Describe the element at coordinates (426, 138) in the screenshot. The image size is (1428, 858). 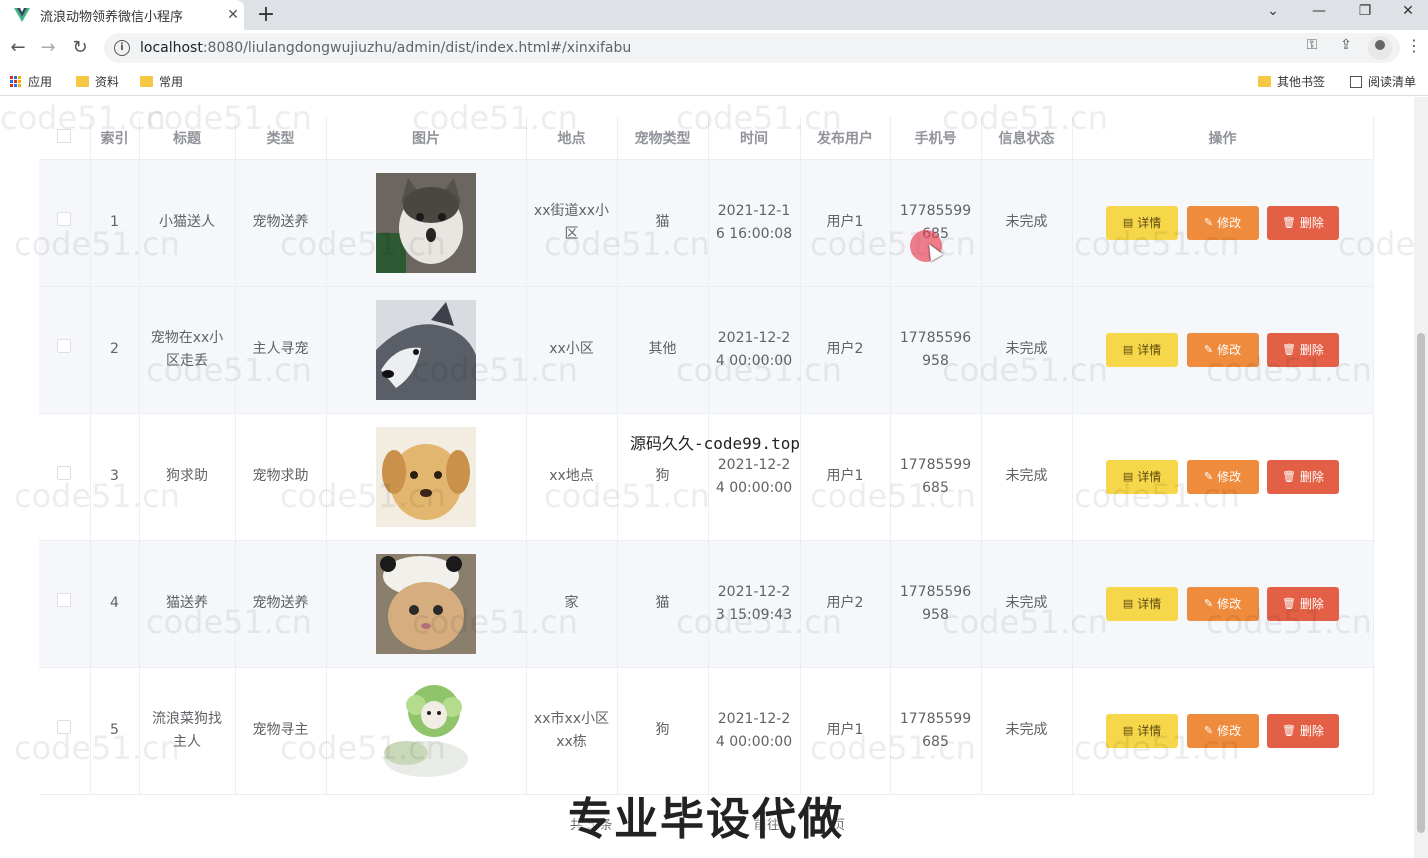
I see `header-image: 图片` at that location.